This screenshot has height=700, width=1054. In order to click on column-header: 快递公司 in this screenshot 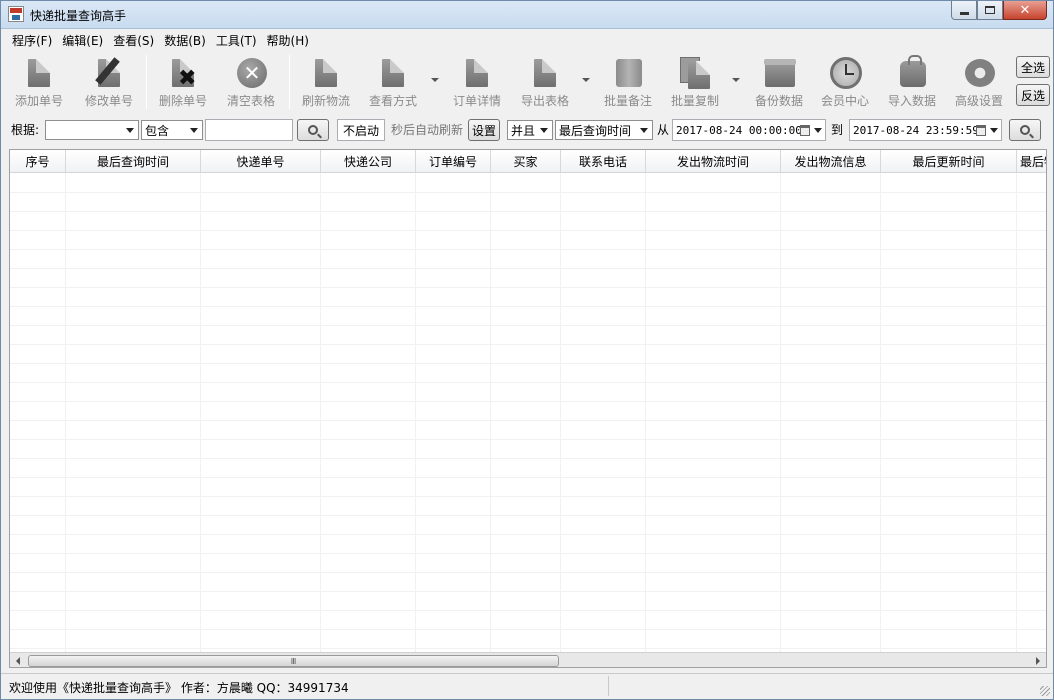, I will do `click(368, 161)`.